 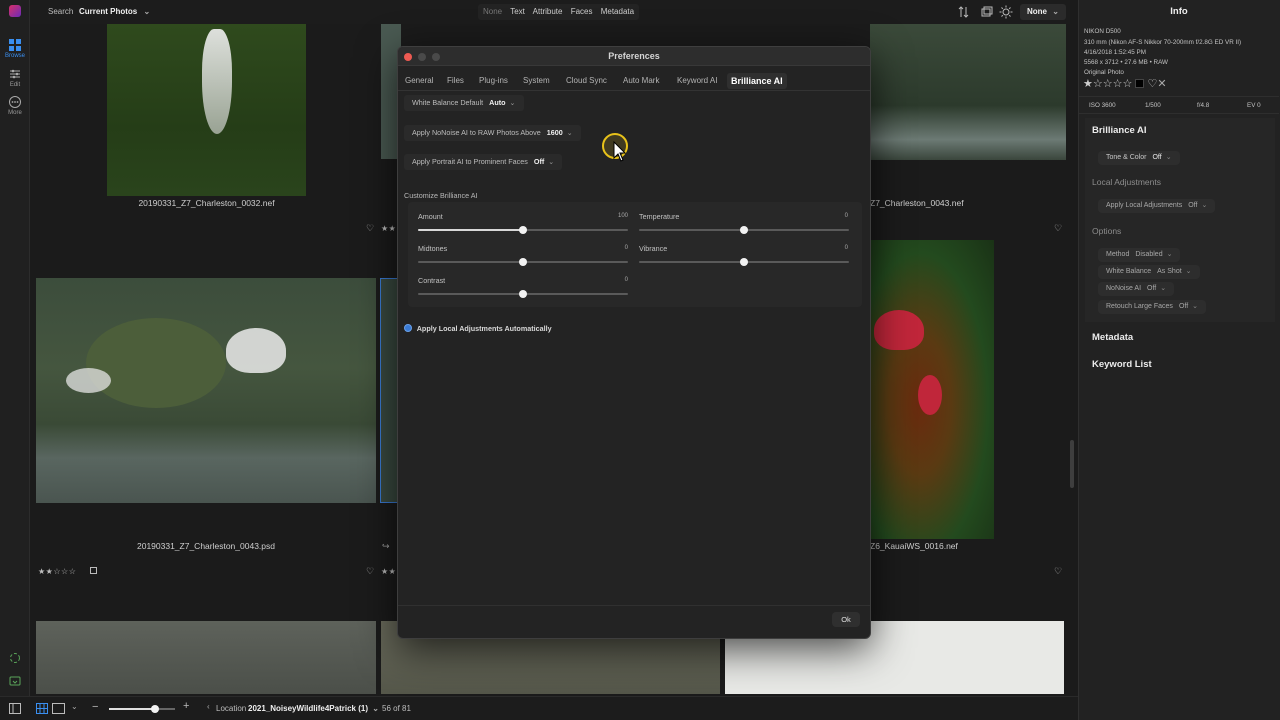 I want to click on star-rating: ★☆☆☆☆ ♡✕, so click(x=1125, y=83).